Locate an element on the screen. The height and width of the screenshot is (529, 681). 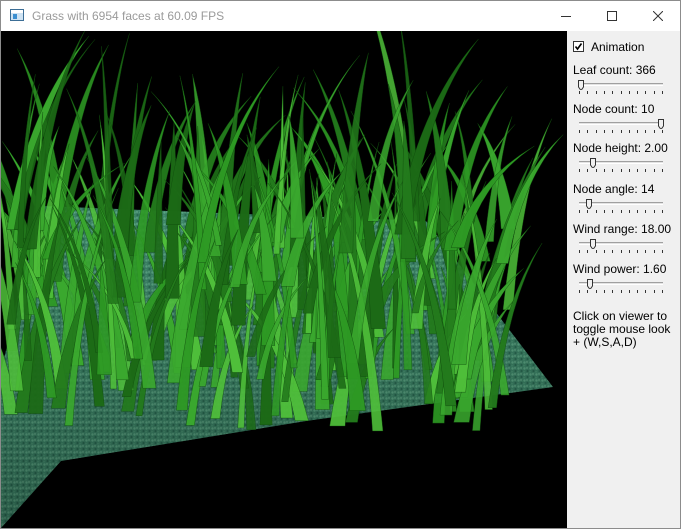
close-icon is located at coordinates (658, 16).